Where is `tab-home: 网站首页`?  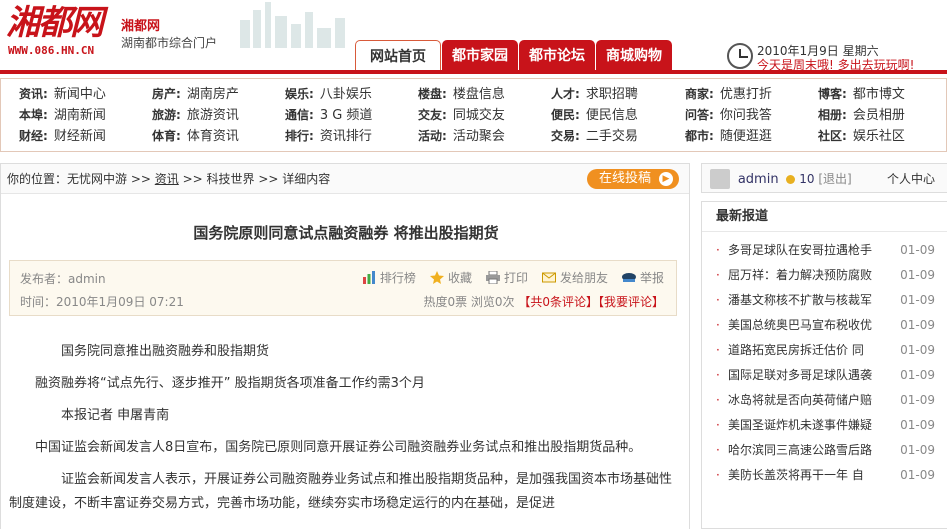
tab-home: 网站首页 is located at coordinates (398, 56).